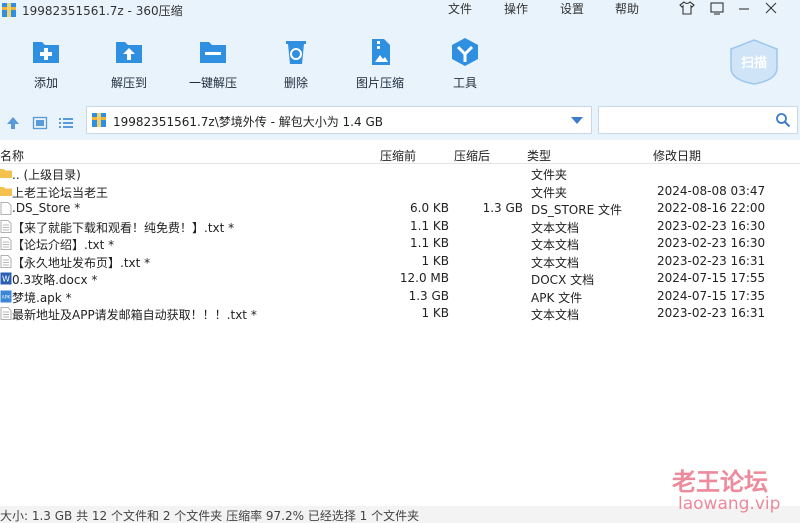 The image size is (800, 523). Describe the element at coordinates (460, 8) in the screenshot. I see `menu-file: 文件` at that location.